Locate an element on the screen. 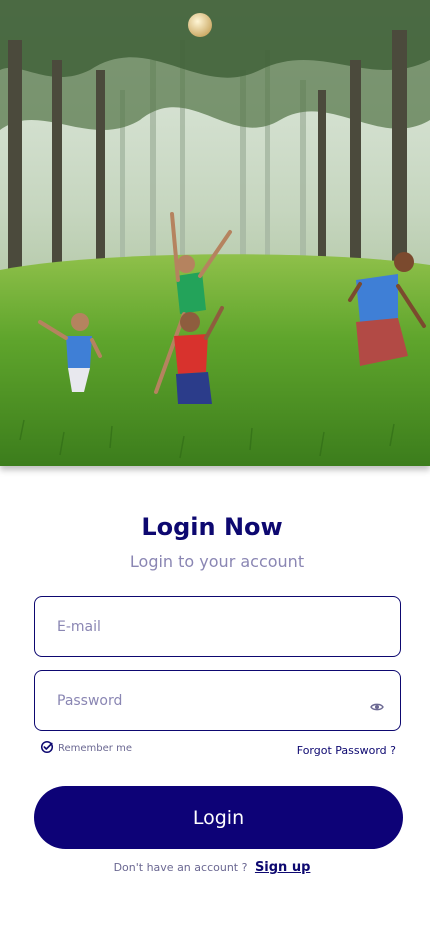 The image size is (430, 932). remember-me-checkbox: Remember me is located at coordinates (86, 748).